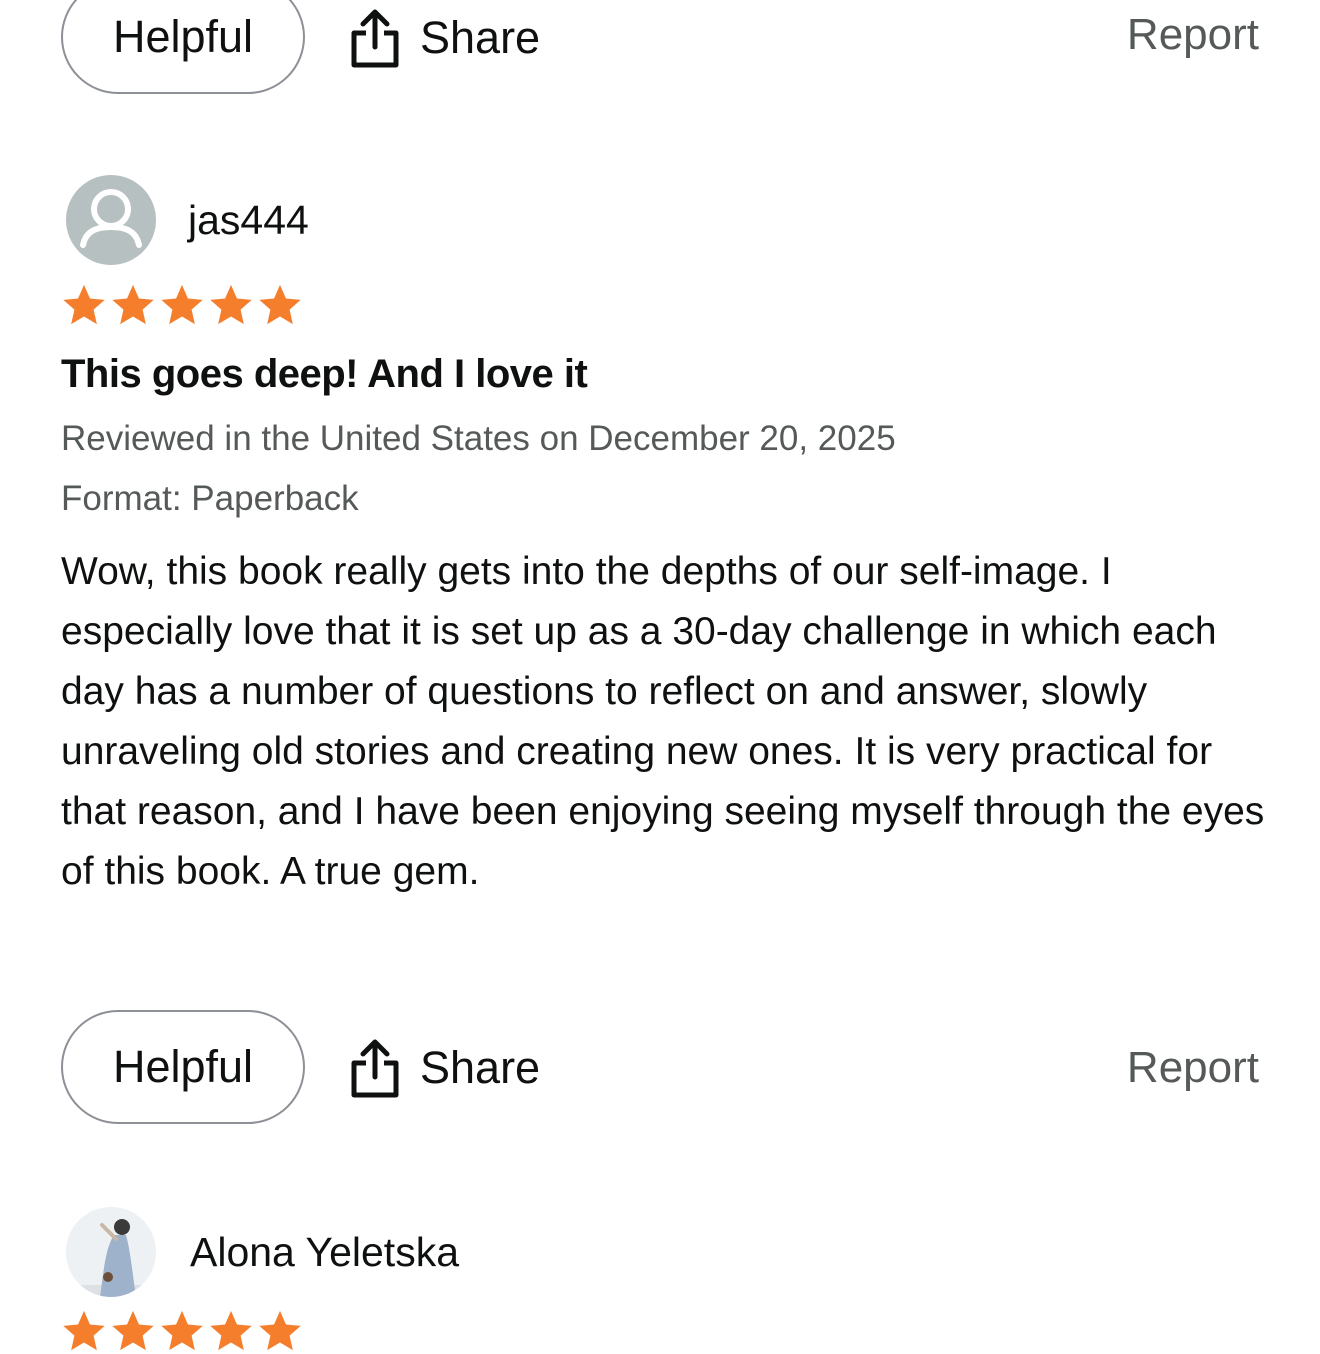 The image size is (1320, 1354). I want to click on avatar-next, so click(111, 1252).